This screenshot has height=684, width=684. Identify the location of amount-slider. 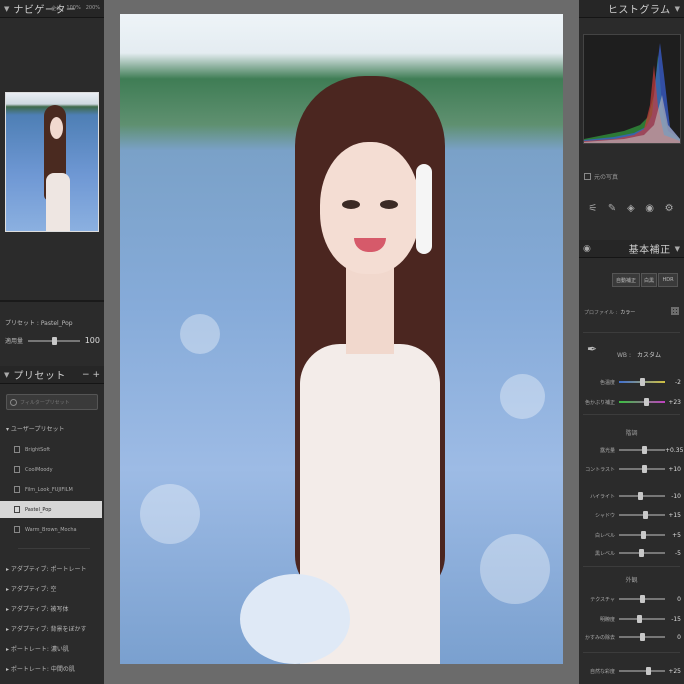
(54, 340).